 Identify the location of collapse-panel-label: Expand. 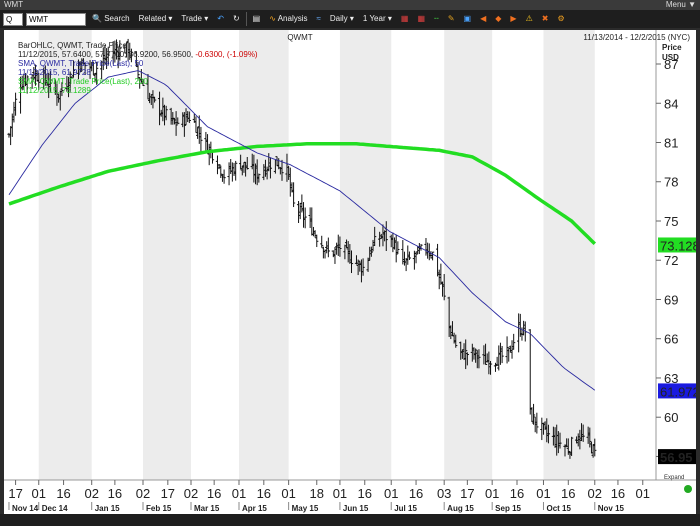
(674, 478).